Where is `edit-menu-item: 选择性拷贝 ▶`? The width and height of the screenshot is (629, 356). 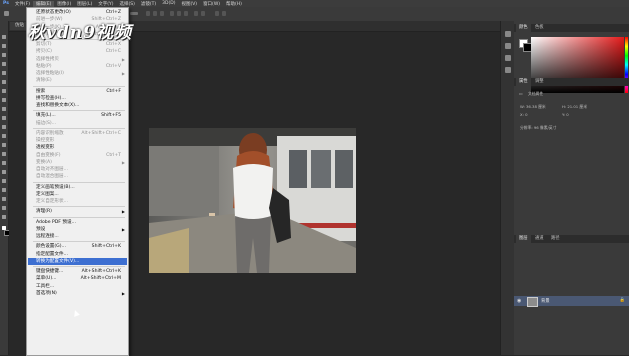
edit-menu-item: 选择性拷贝 ▶ is located at coordinates (77, 59).